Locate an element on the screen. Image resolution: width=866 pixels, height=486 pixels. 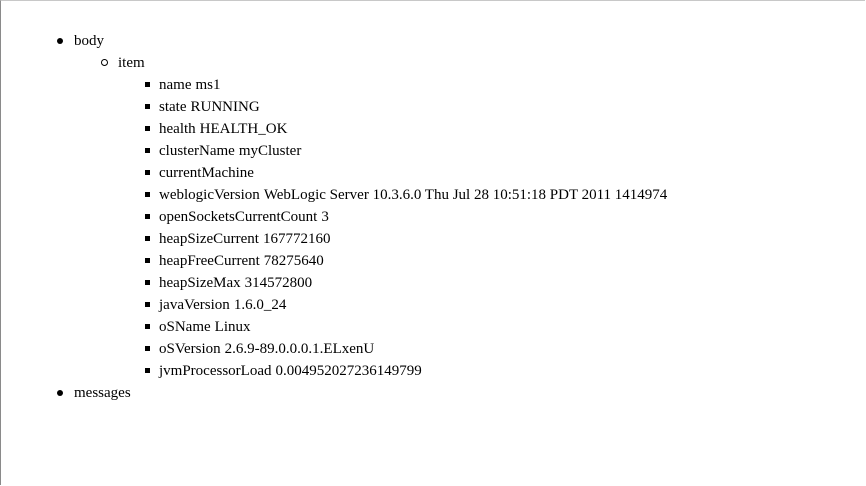
field-key: weblogicVersion is located at coordinates (209, 195).